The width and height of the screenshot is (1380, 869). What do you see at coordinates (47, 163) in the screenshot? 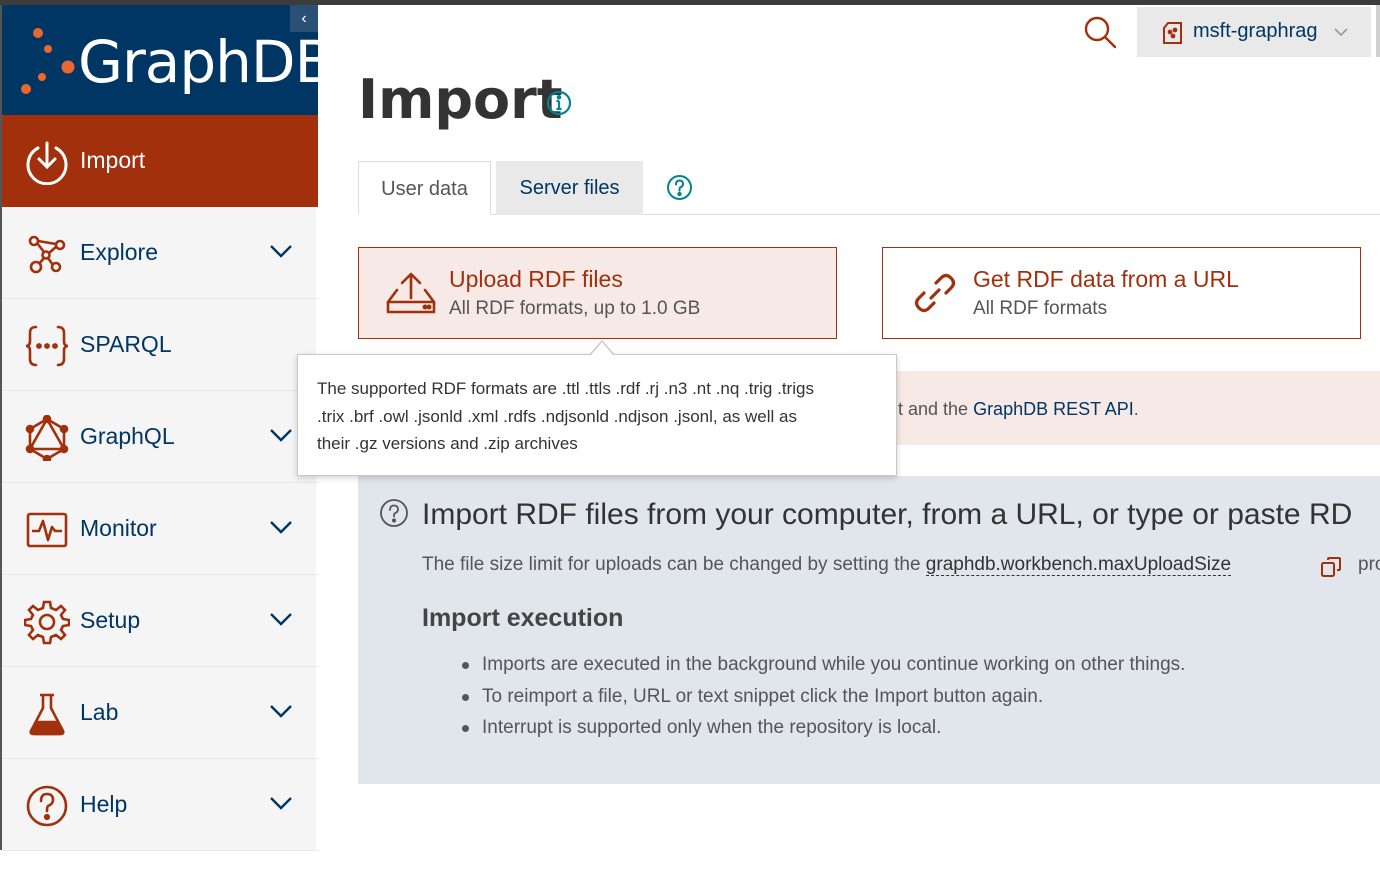
I see `import-icon` at bounding box center [47, 163].